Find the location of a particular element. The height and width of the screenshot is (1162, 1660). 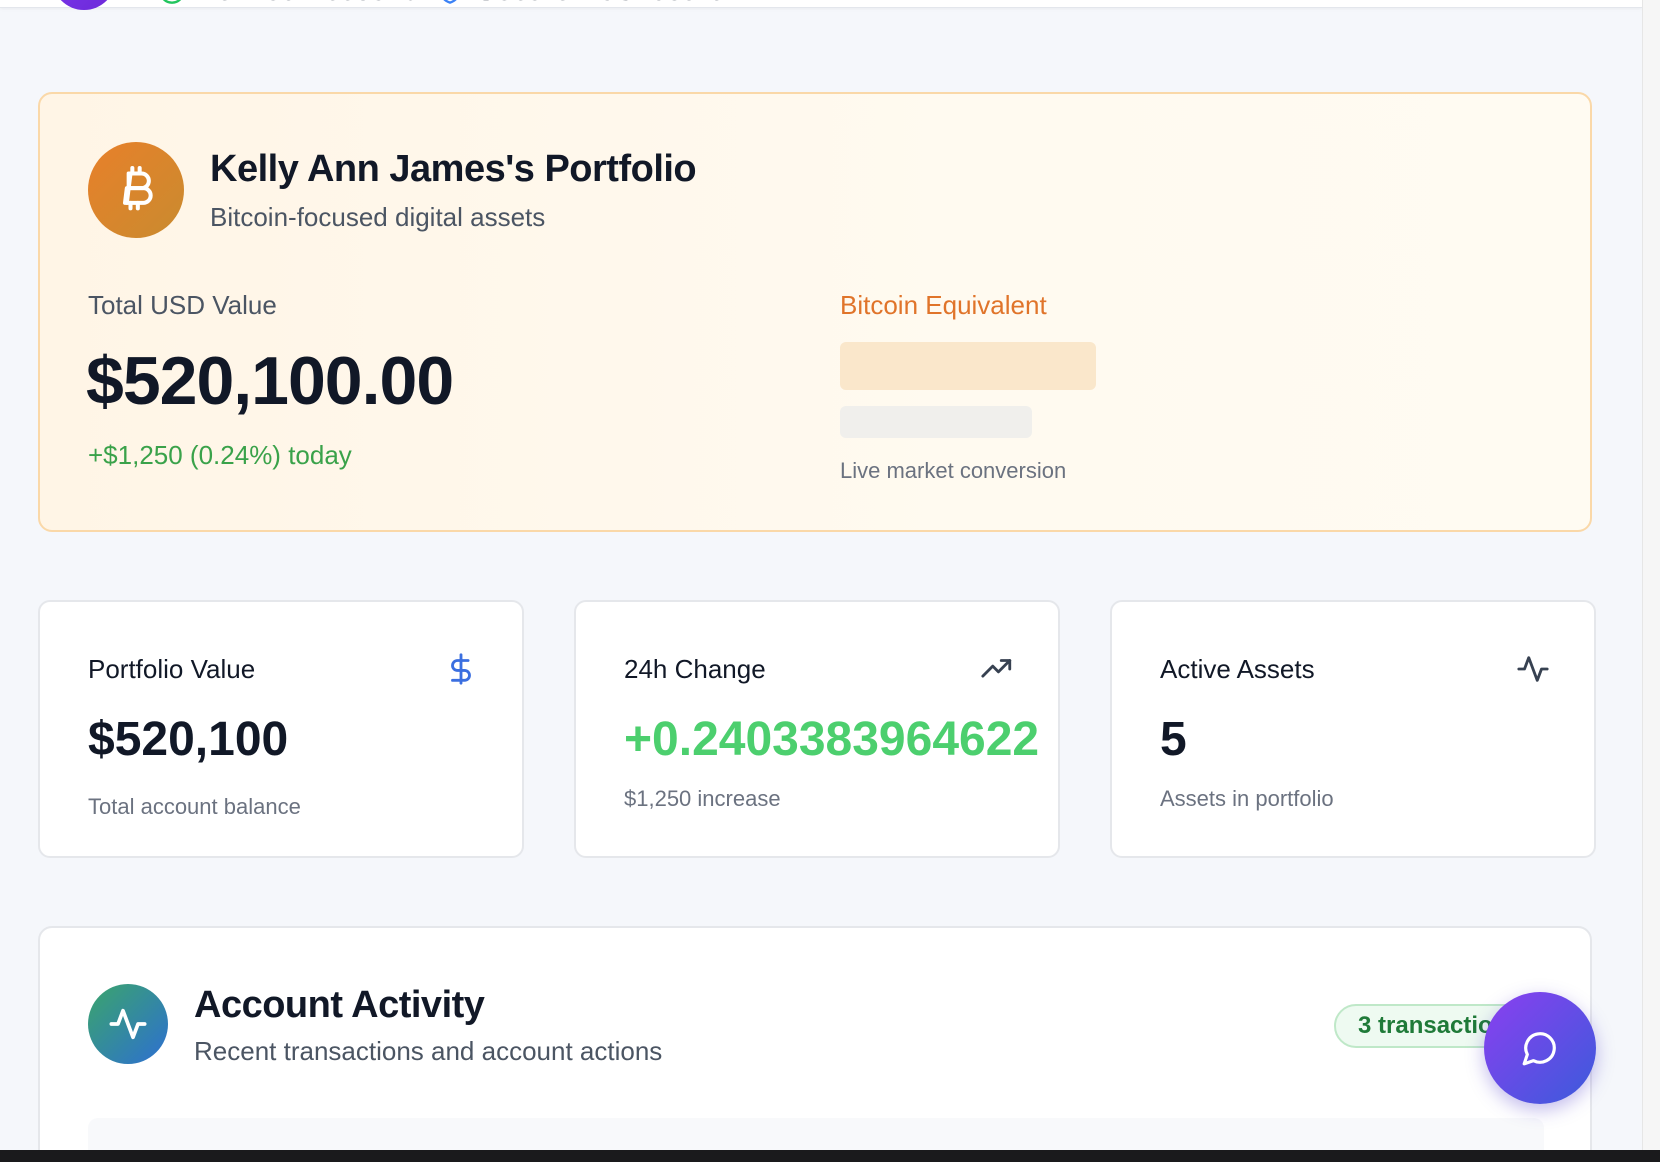

btc-equivalent-label: Bitcoin Equivalent is located at coordinates (943, 305).